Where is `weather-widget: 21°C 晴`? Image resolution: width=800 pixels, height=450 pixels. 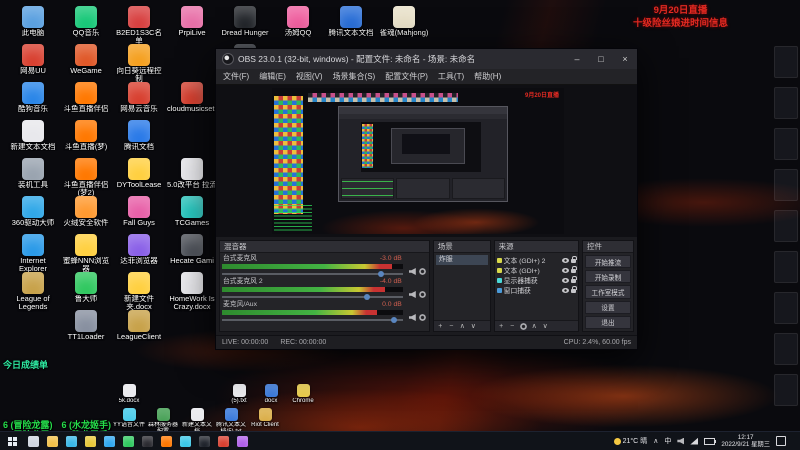 weather-widget: 21°C 晴 is located at coordinates (630, 441).